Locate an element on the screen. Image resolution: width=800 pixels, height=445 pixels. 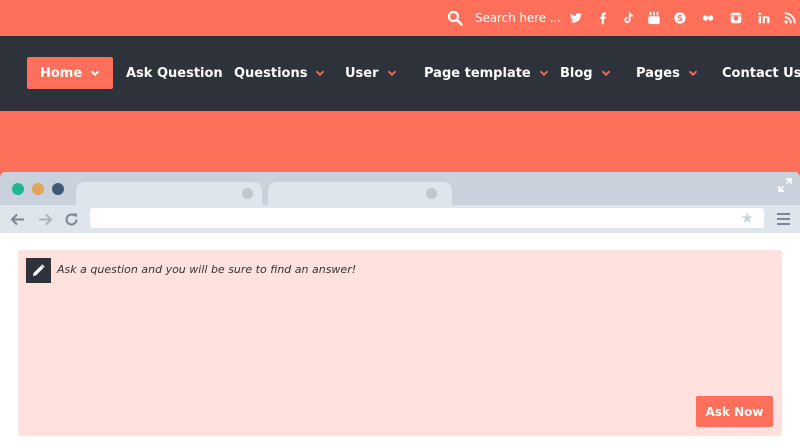
pencil-icon is located at coordinates (38, 270).